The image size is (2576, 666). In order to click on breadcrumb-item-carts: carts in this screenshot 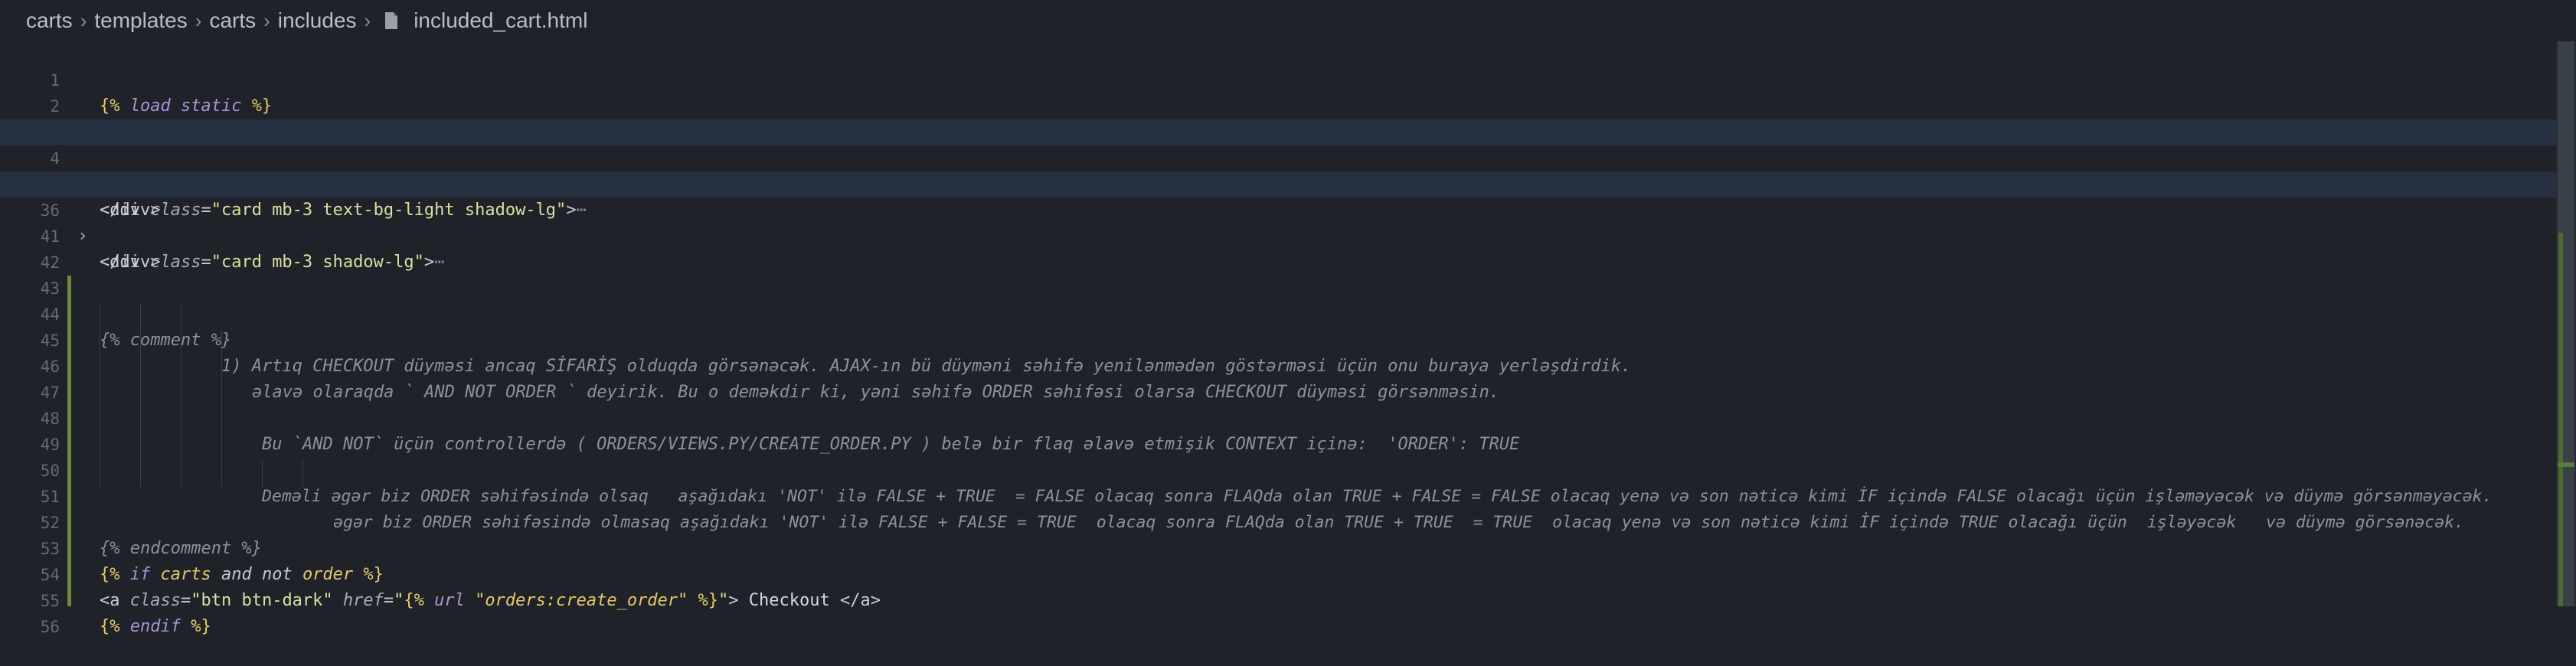, I will do `click(49, 20)`.